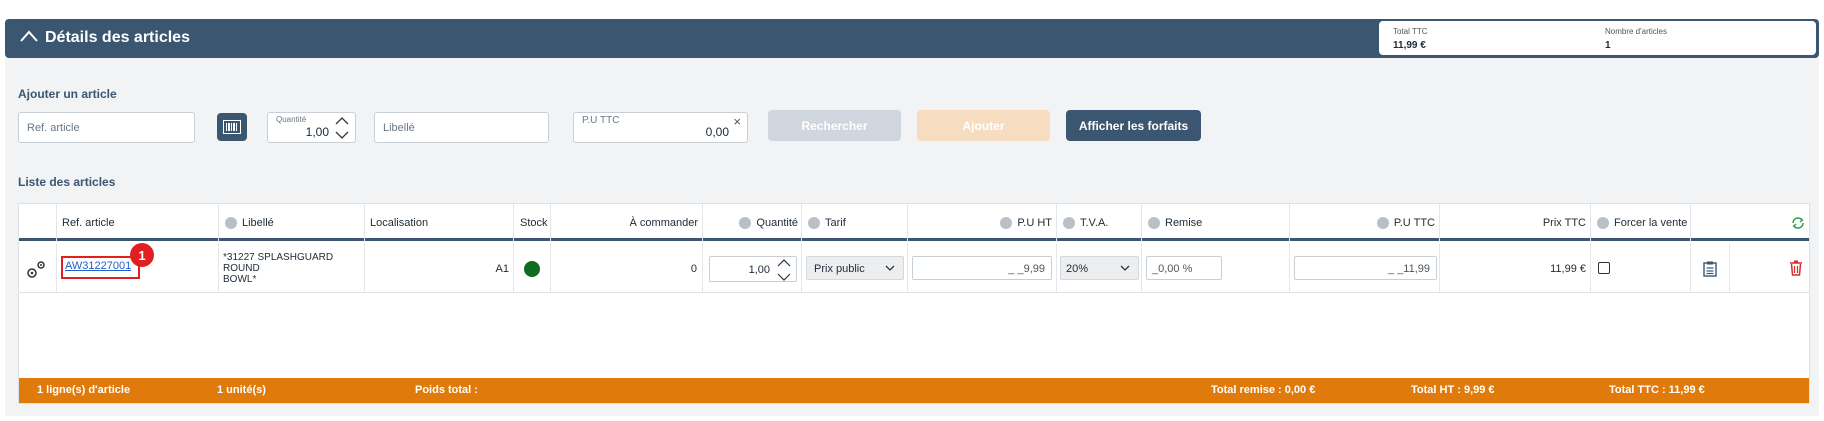  I want to click on barcode-button, so click(232, 127).